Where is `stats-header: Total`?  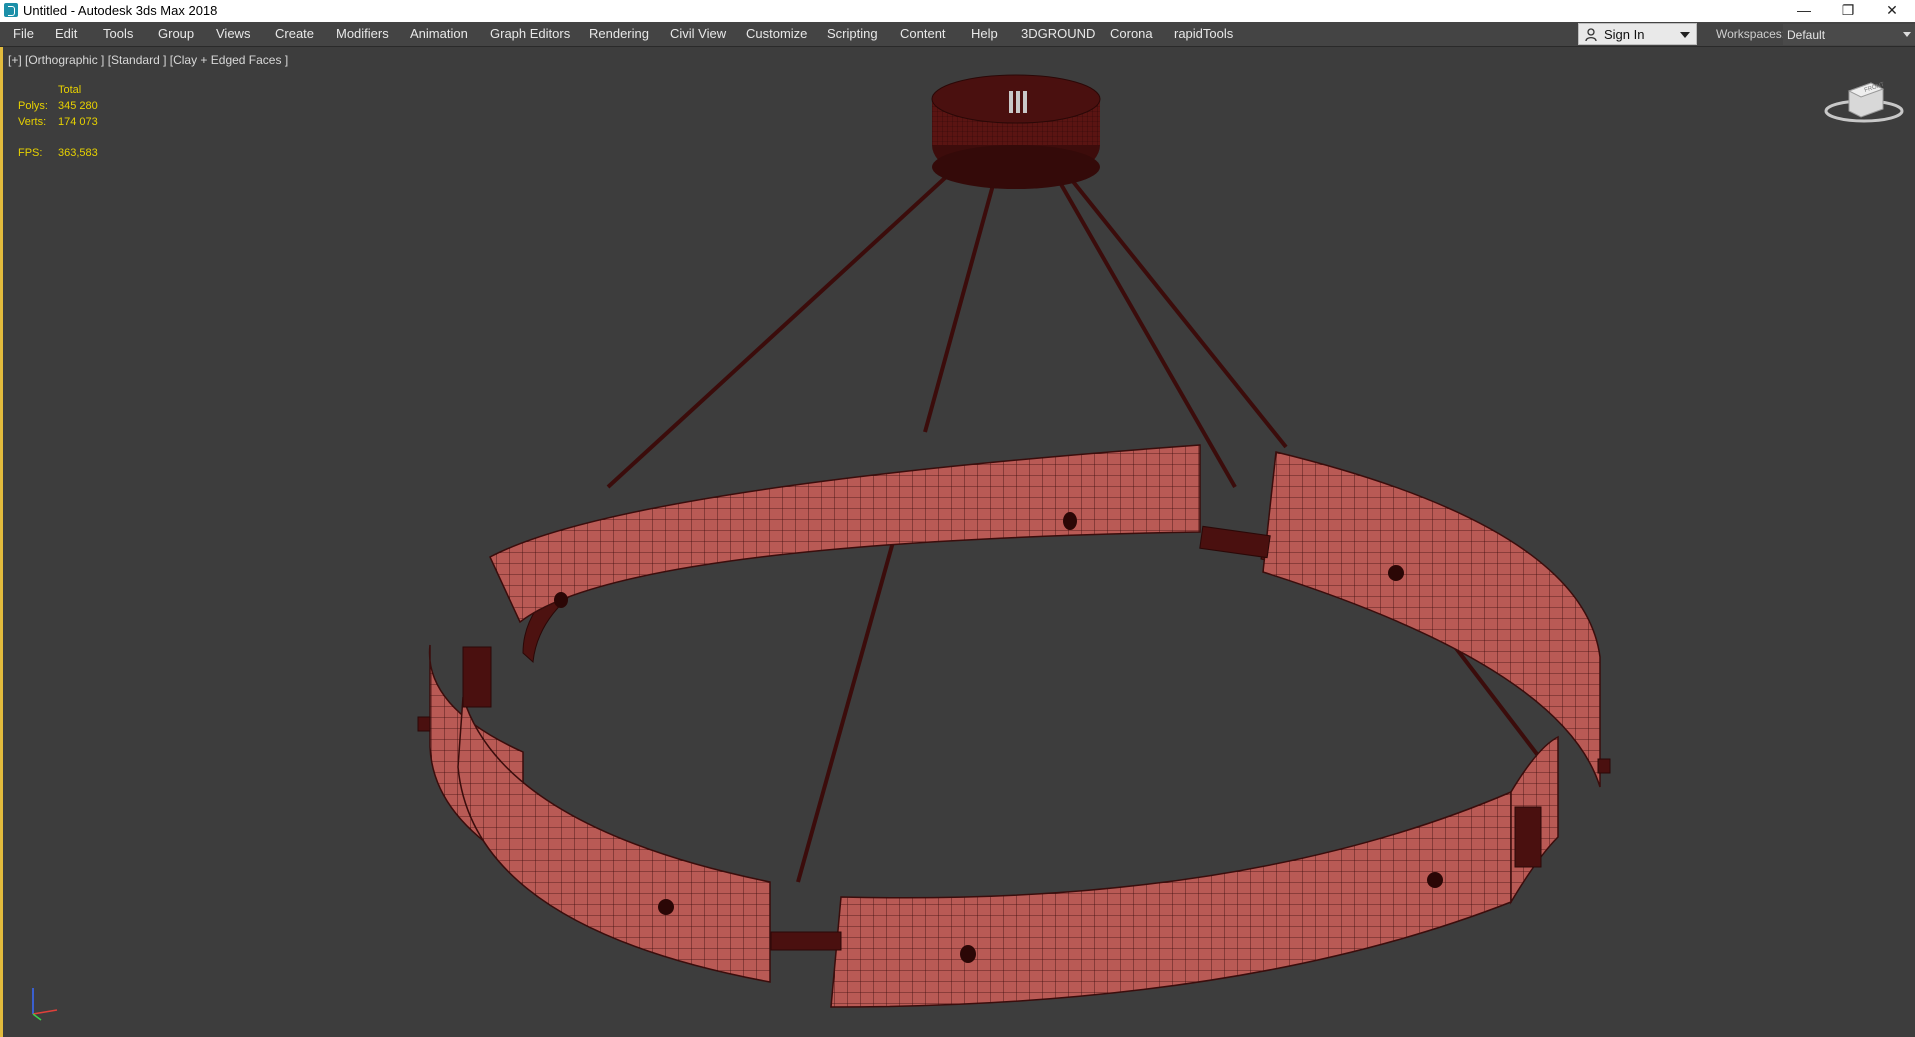
stats-header: Total is located at coordinates (70, 90).